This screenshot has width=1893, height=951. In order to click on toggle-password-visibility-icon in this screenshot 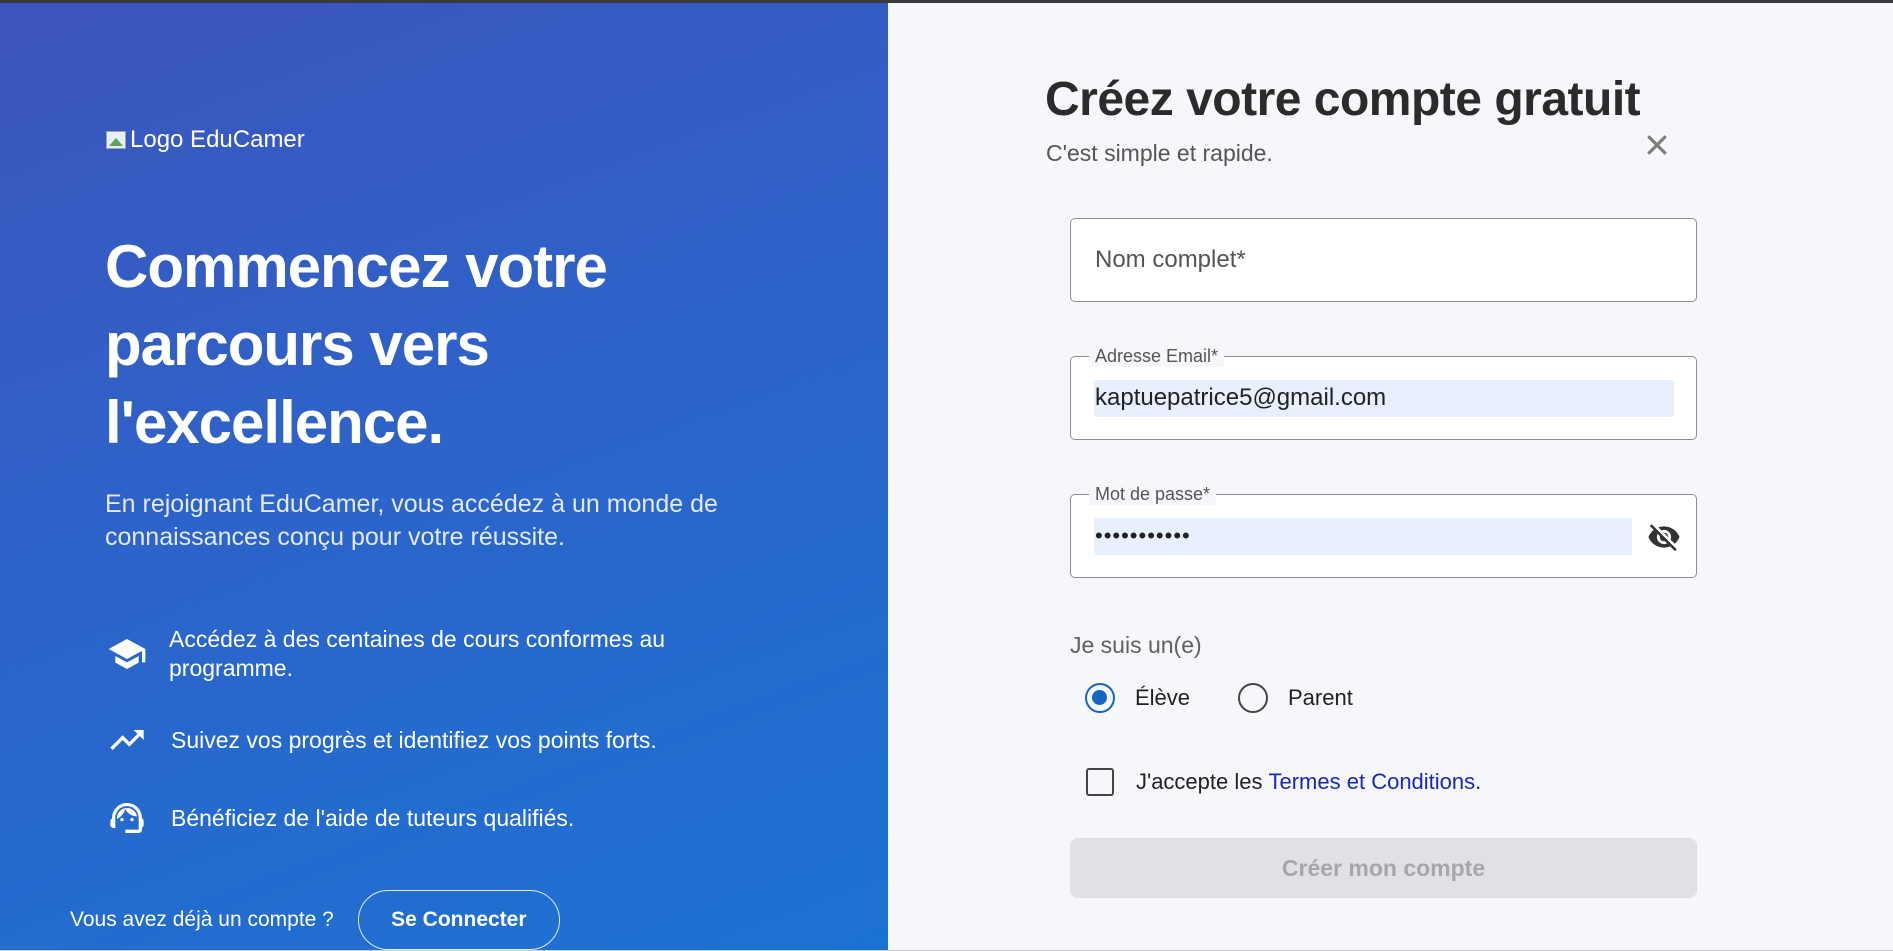, I will do `click(1664, 537)`.